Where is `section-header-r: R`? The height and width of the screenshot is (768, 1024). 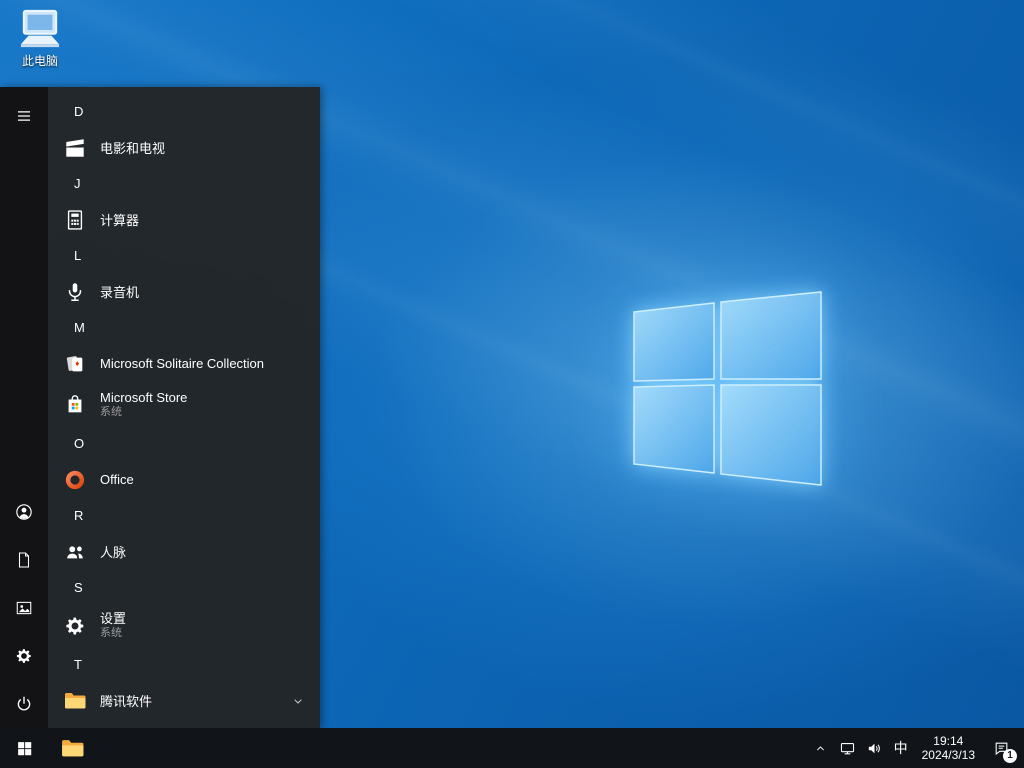 section-header-r: R is located at coordinates (184, 515).